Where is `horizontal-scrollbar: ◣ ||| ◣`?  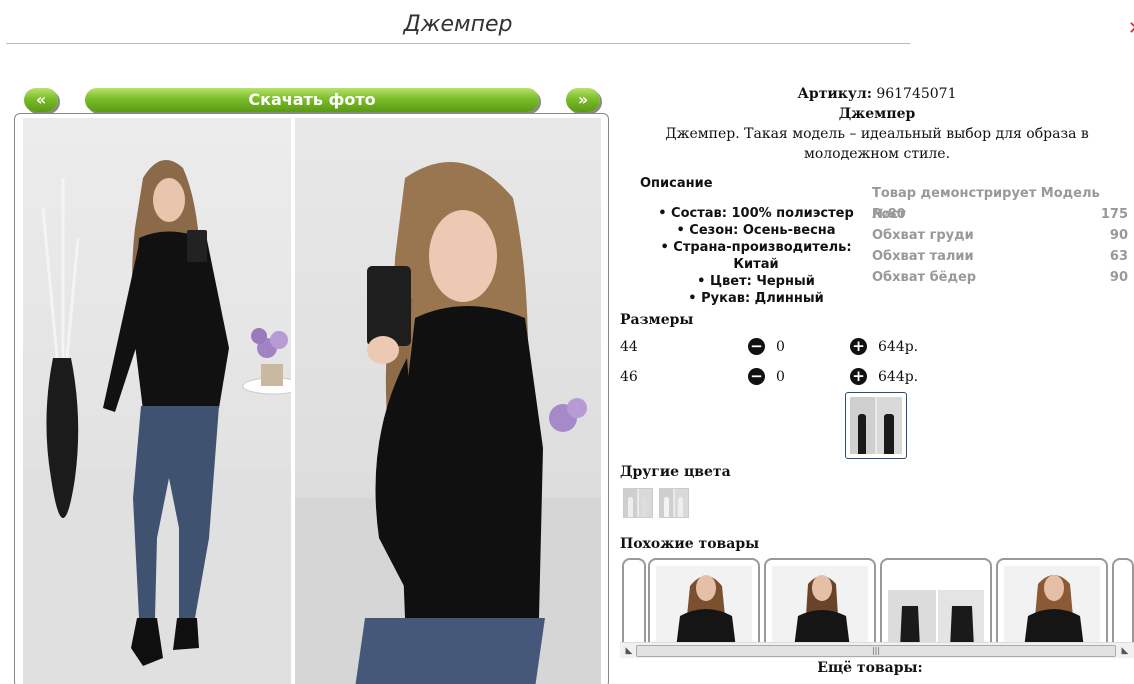 horizontal-scrollbar: ◣ ||| ◣ is located at coordinates (877, 650).